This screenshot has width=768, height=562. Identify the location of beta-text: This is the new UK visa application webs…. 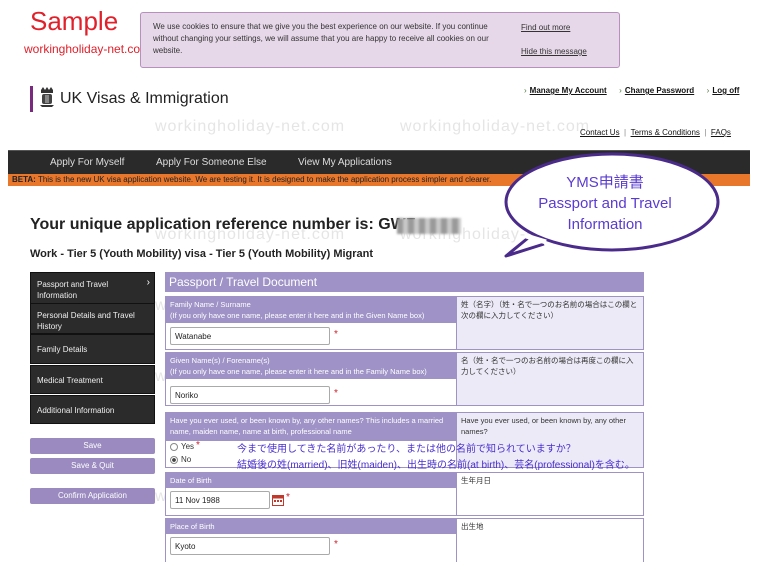
(264, 179).